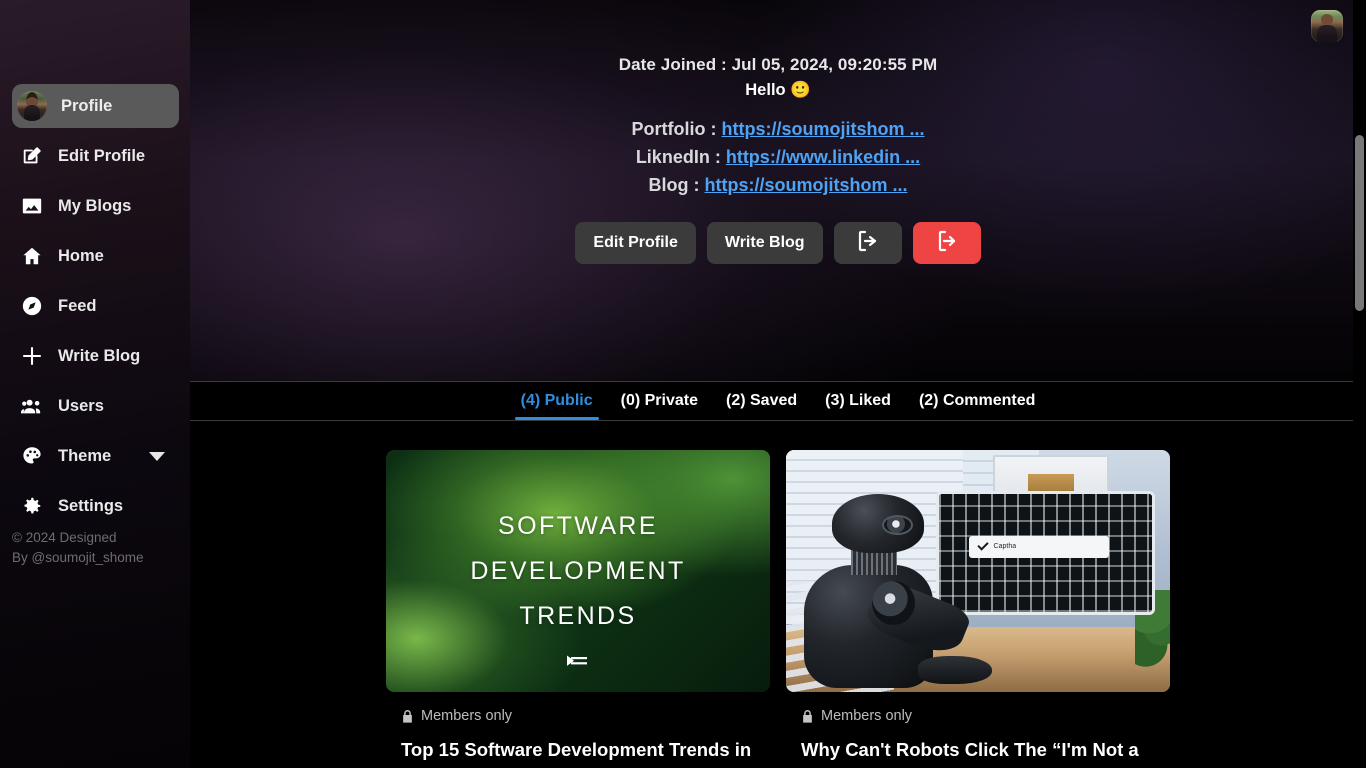 Image resolution: width=1366 pixels, height=768 pixels. Describe the element at coordinates (78, 557) in the screenshot. I see `copyright-line-2: By @soumojit_shome` at that location.